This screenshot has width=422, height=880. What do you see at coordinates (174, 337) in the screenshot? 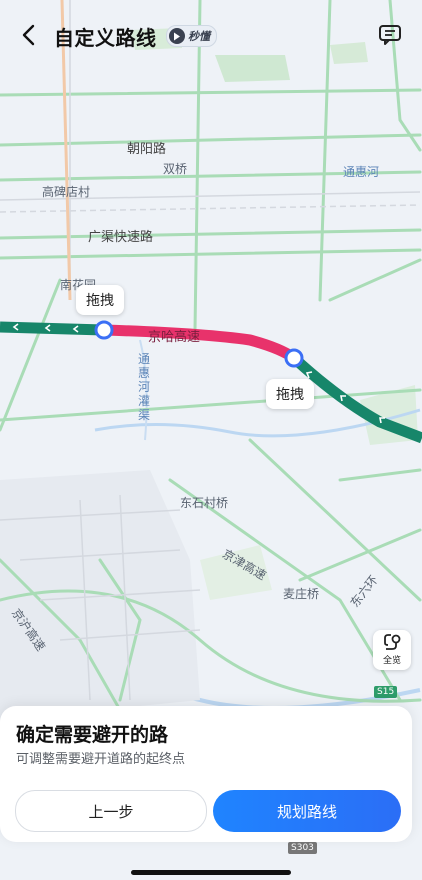
I see `road-label-segment: 京哈高速` at bounding box center [174, 337].